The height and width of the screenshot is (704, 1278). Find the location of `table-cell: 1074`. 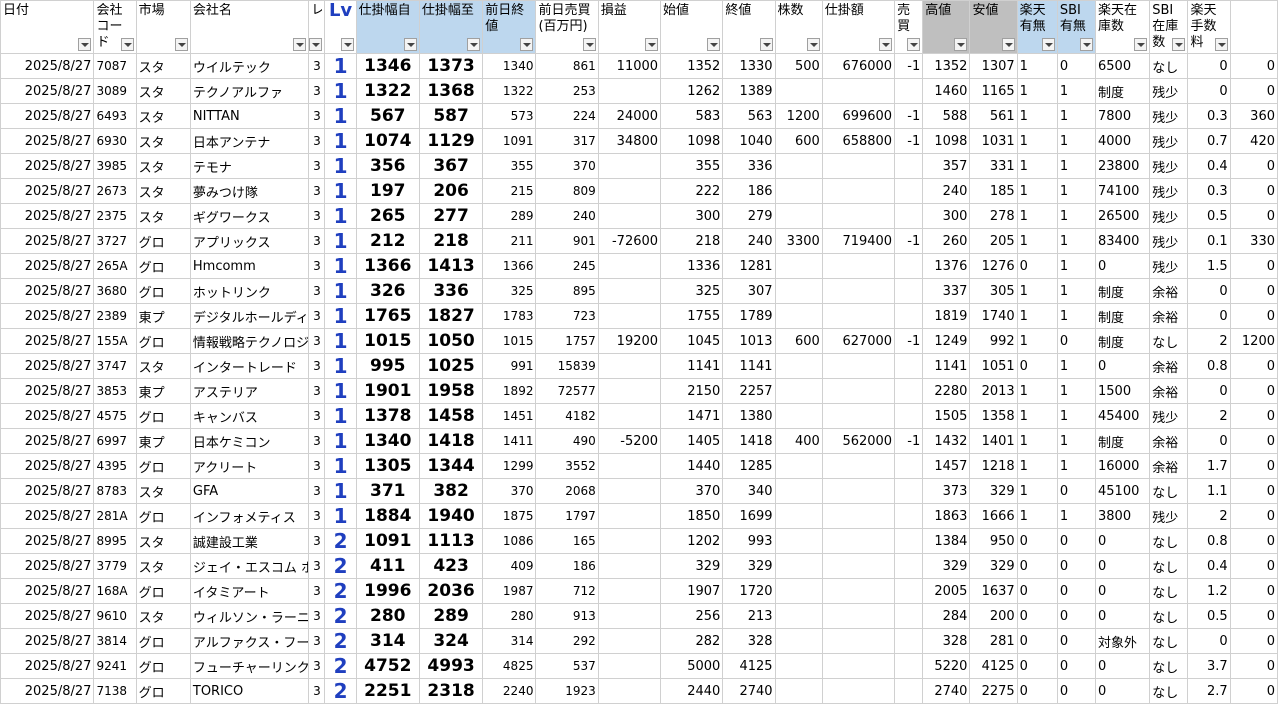

table-cell: 1074 is located at coordinates (387, 141).